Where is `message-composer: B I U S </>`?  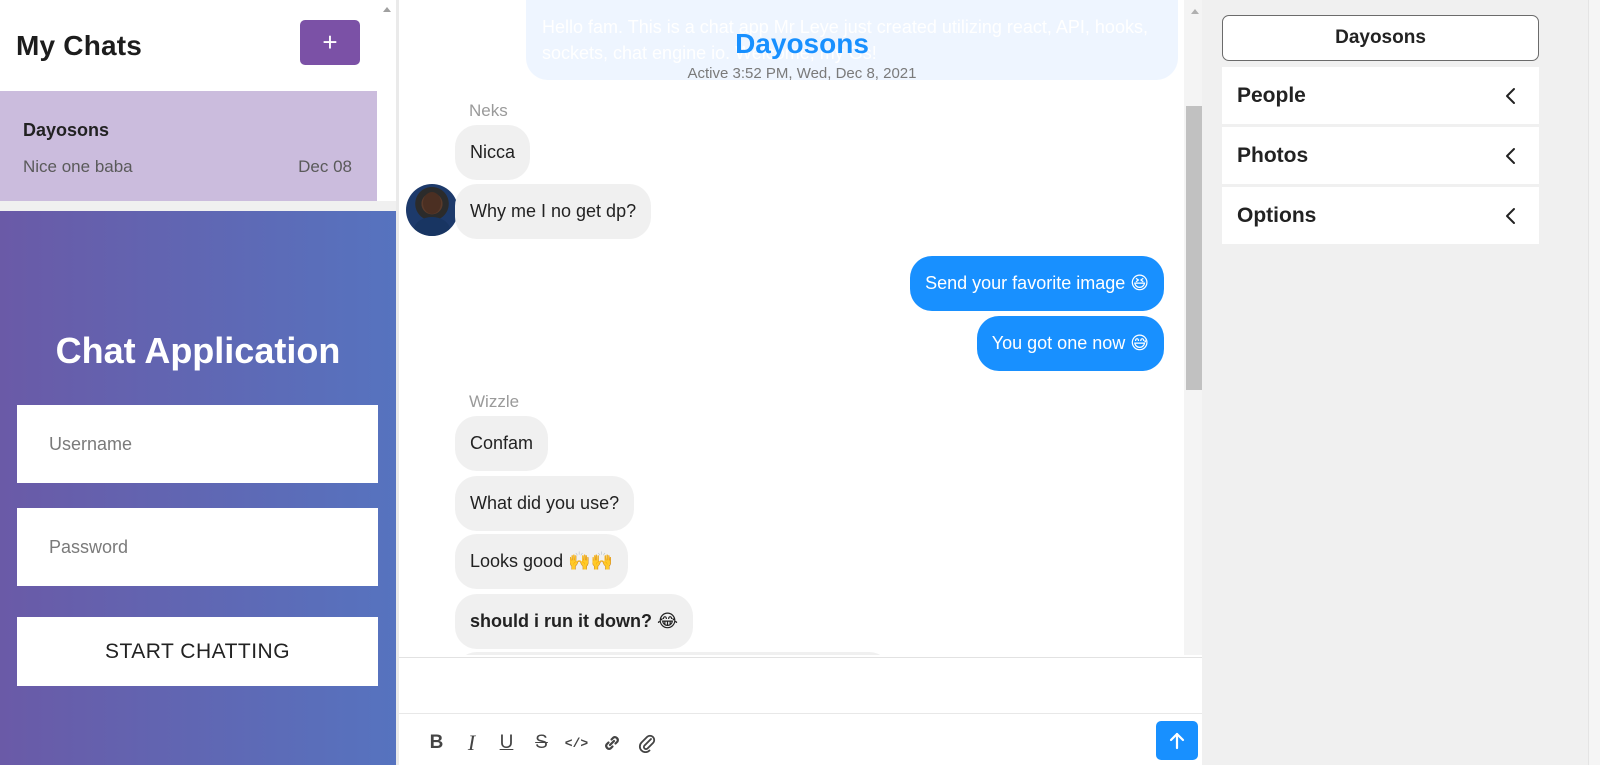 message-composer: B I U S </> is located at coordinates (800, 711).